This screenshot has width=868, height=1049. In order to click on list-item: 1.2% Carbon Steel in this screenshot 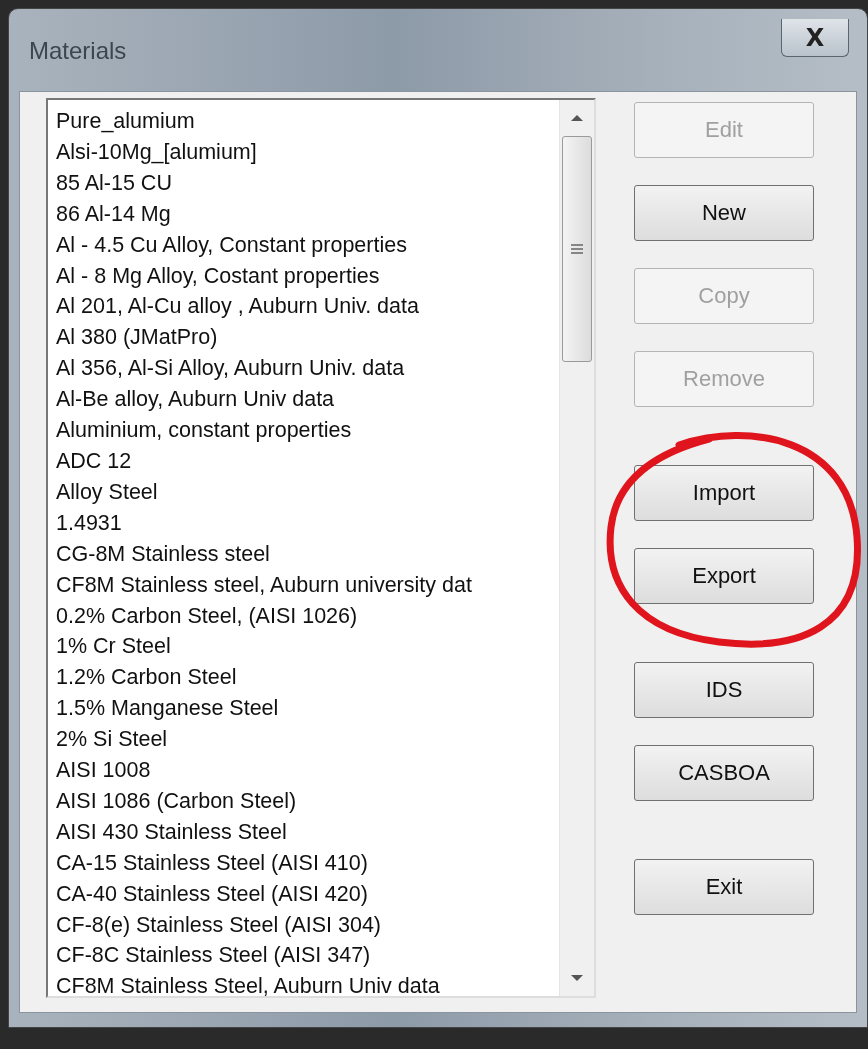, I will do `click(307, 678)`.